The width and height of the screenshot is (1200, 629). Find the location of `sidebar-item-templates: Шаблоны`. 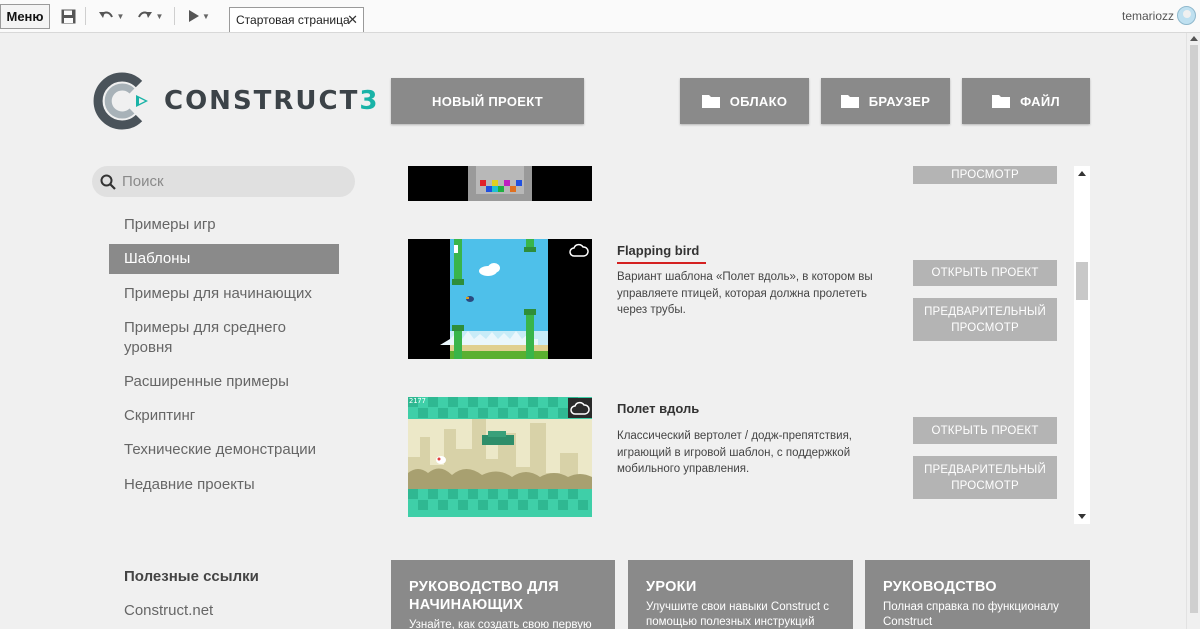

sidebar-item-templates: Шаблоны is located at coordinates (224, 259).